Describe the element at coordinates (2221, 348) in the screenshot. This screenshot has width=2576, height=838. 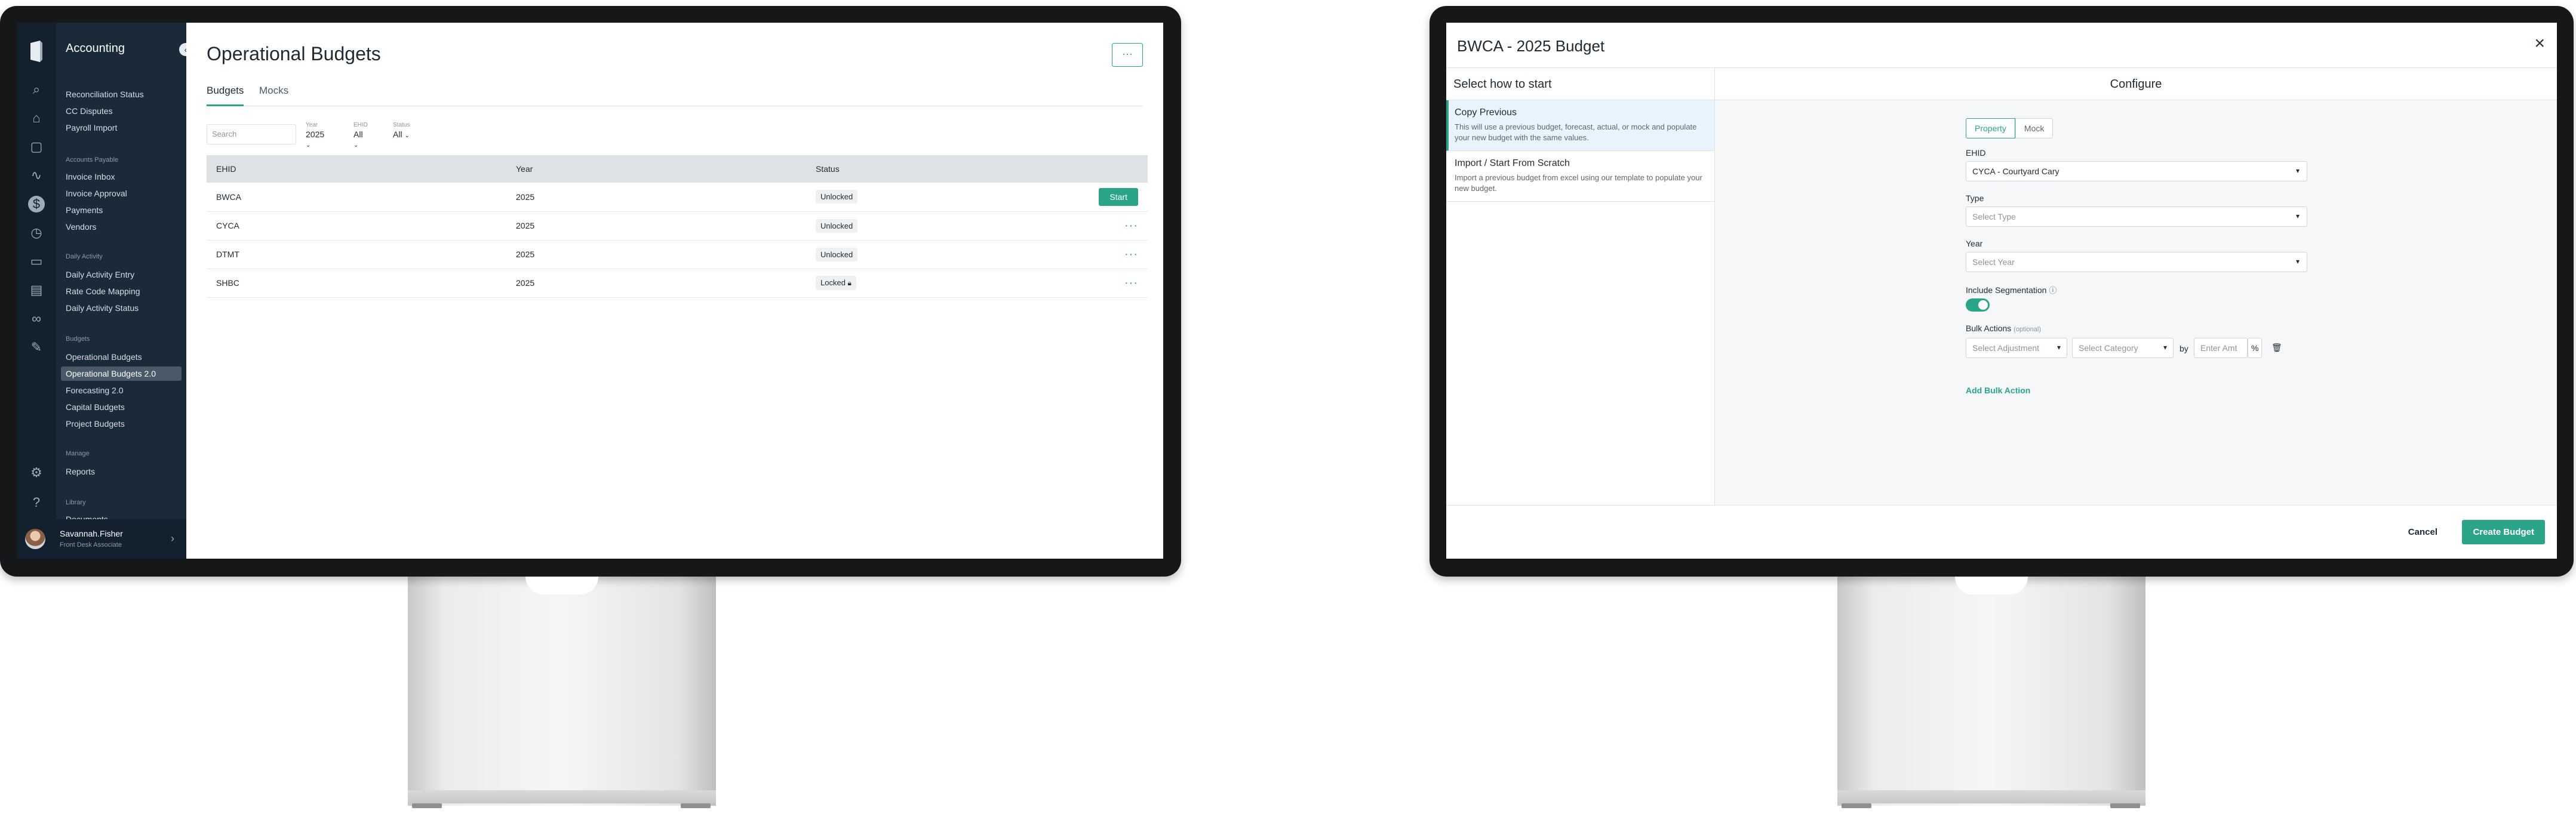
I see `amount-input: Enter Amt` at that location.